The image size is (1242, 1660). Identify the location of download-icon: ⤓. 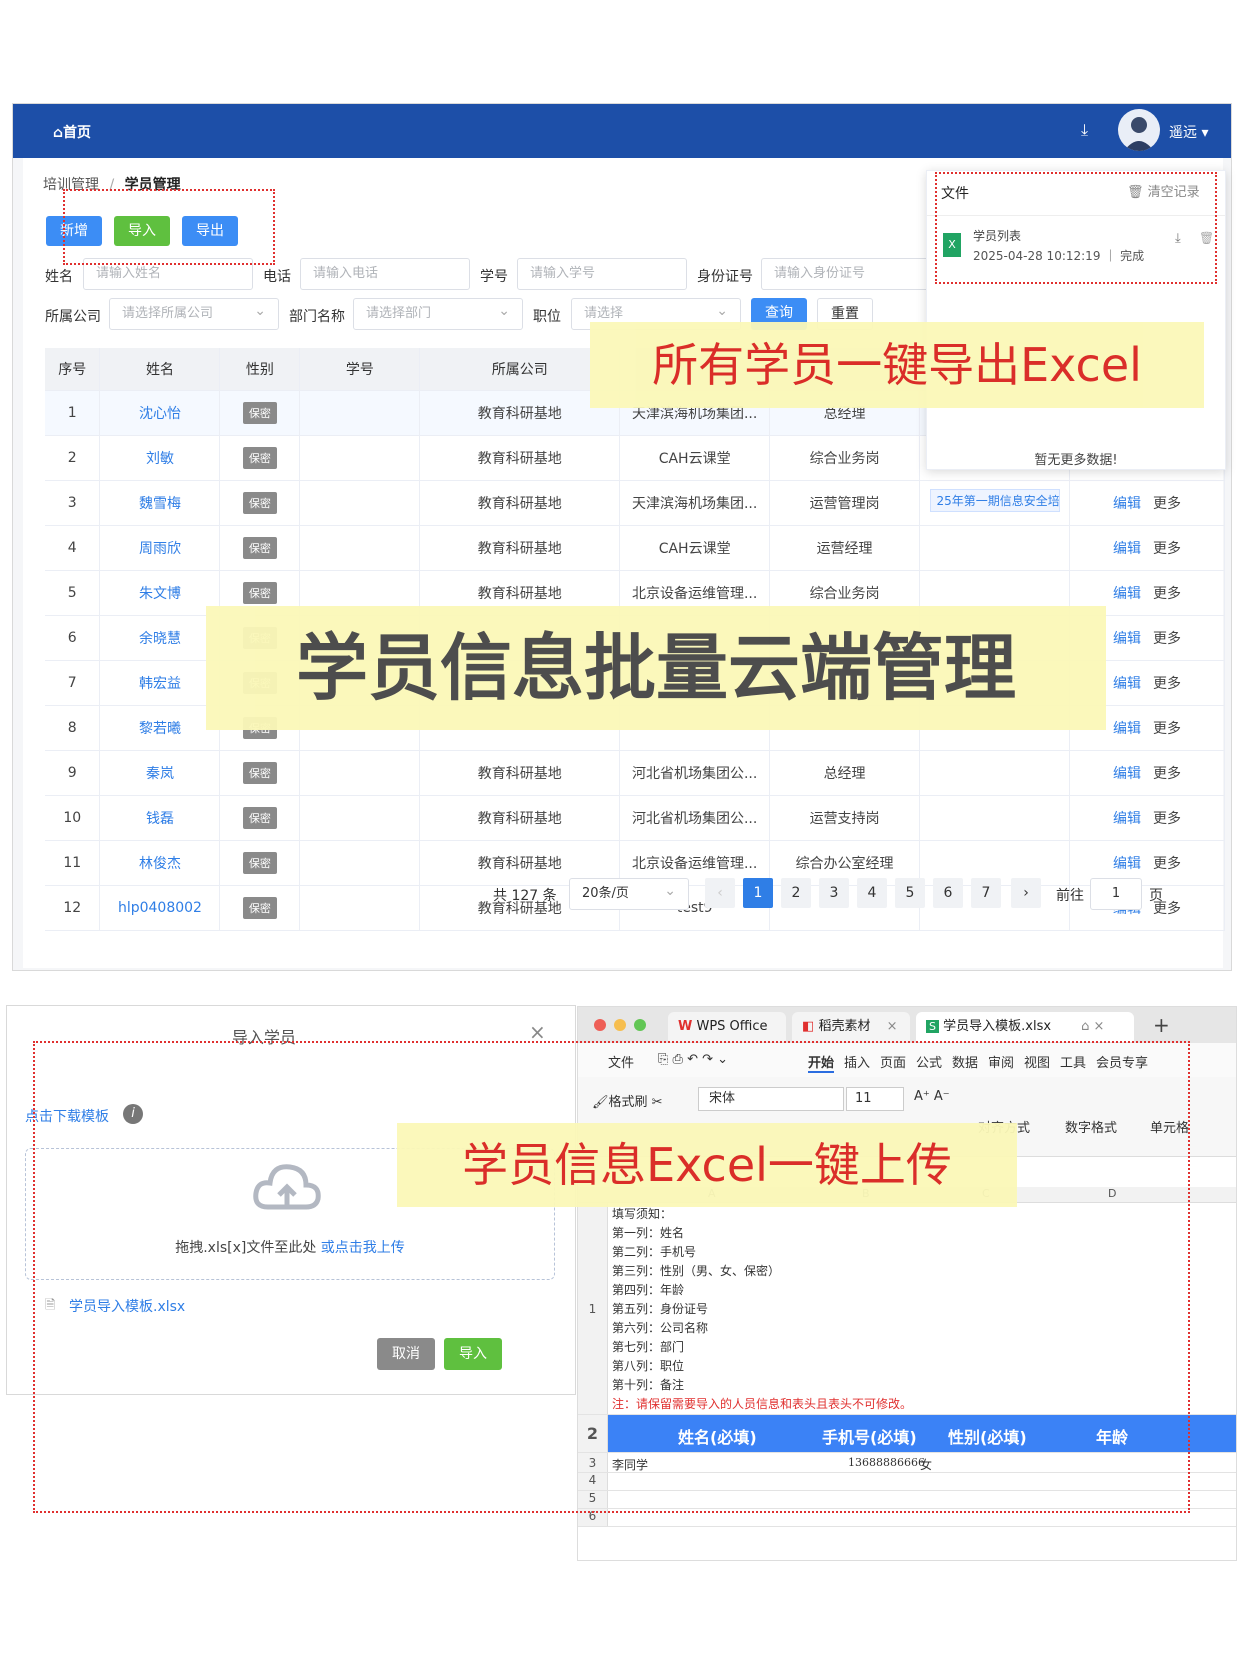
(1084, 130).